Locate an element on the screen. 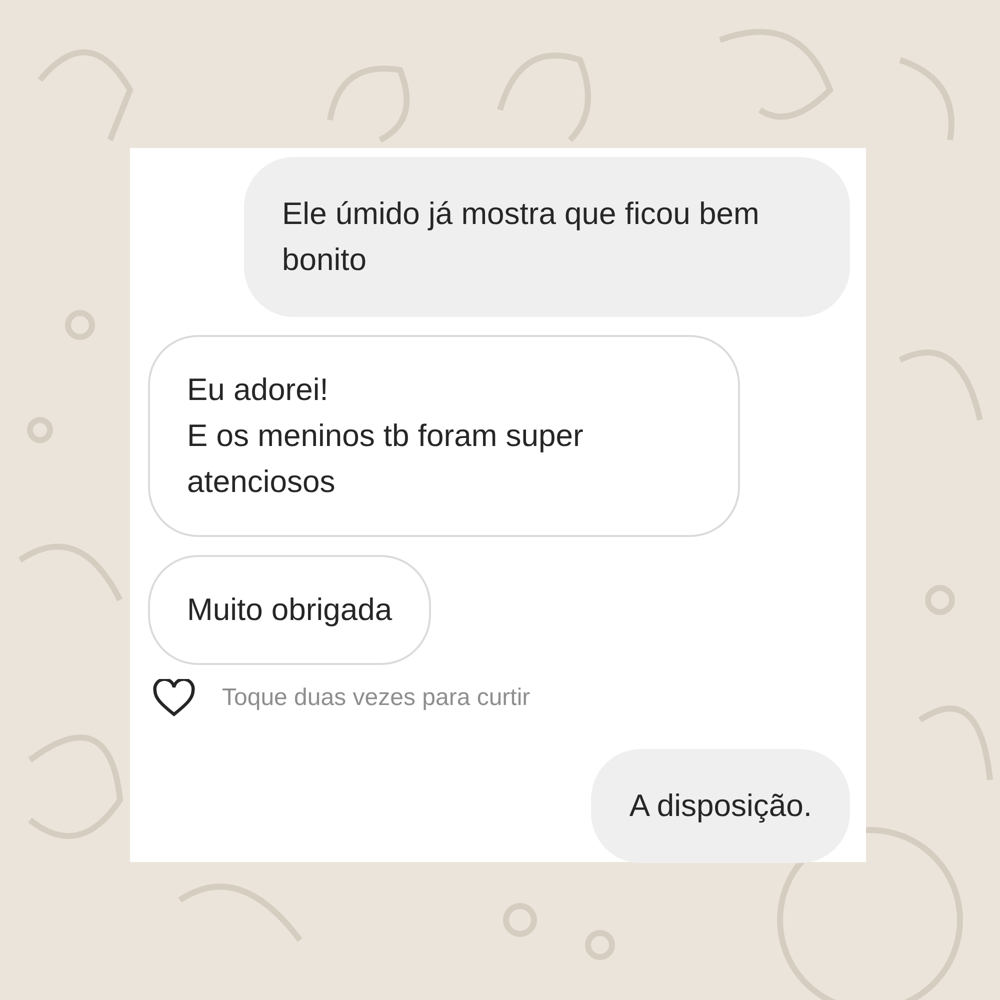 Image resolution: width=1000 pixels, height=1000 pixels. sent-message-bubble: Ele úmido já mostra que ficou bem bonito is located at coordinates (547, 237).